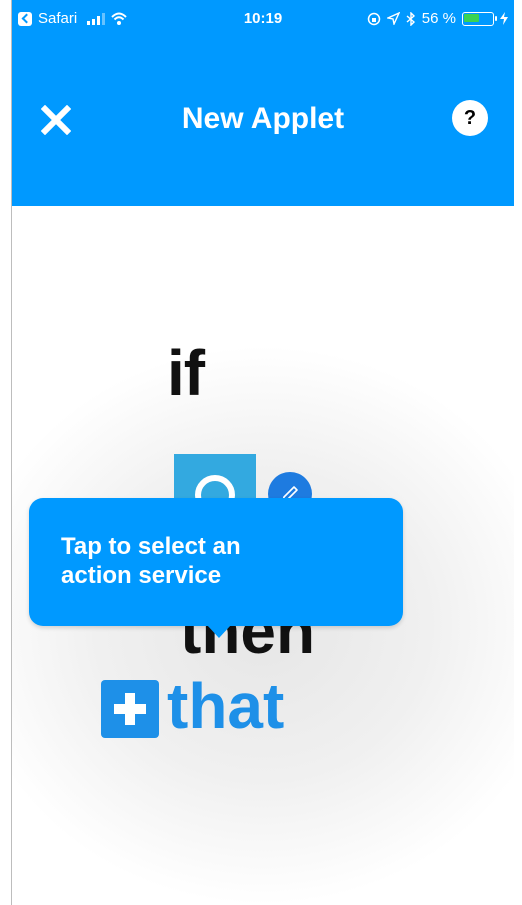  I want to click on tooltip-line-1: Tap to select an, so click(151, 546).